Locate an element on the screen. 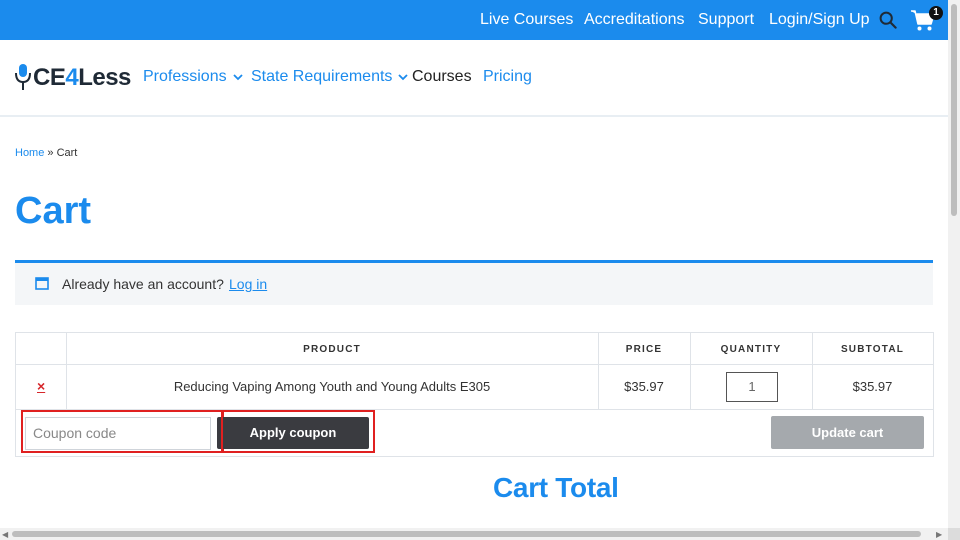  topnav-support: Support is located at coordinates (726, 20).